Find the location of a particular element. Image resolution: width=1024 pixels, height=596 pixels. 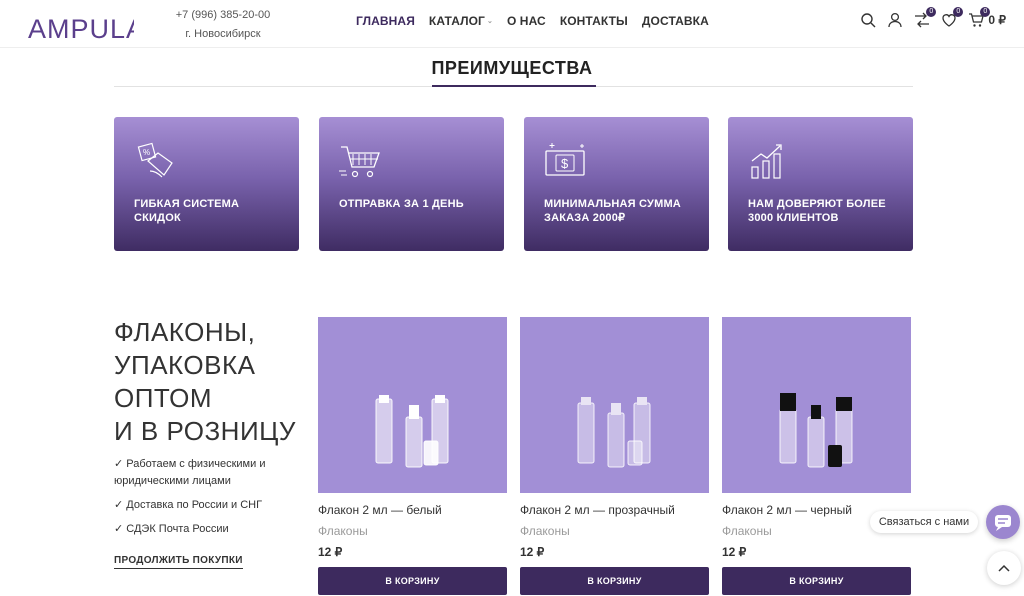

money-bill-icon: $ is located at coordinates (565, 159).